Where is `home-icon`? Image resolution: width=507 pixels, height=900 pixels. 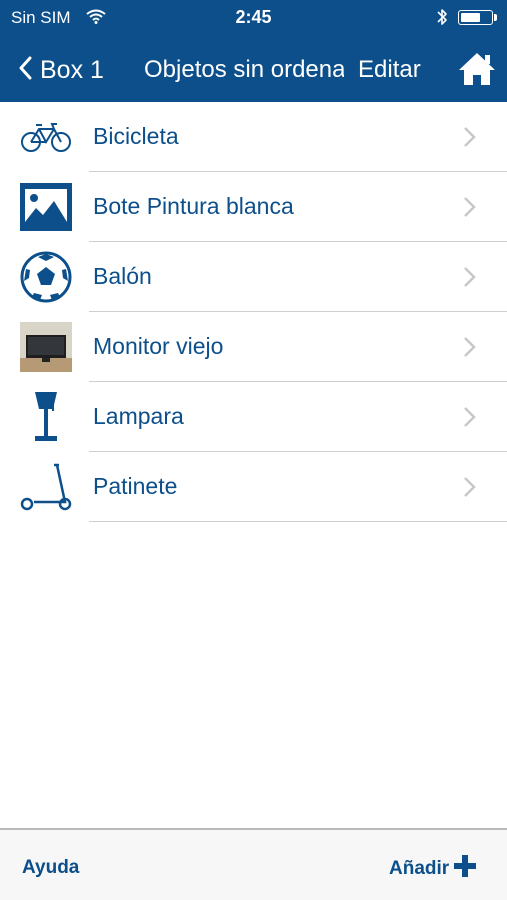
home-icon is located at coordinates (477, 71).